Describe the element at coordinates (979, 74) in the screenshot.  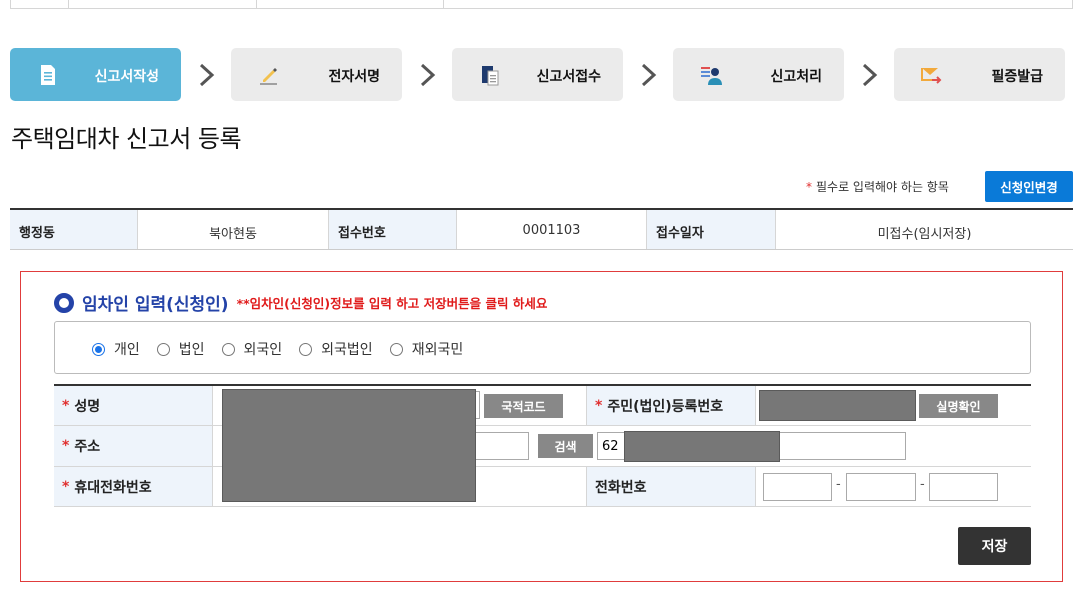
I see `step-issue: 필증발급` at that location.